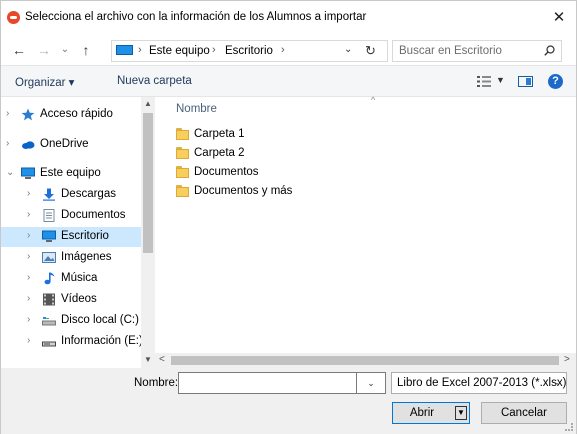 This screenshot has width=577, height=434. I want to click on sidebar-item: › Documentos, so click(71, 216).